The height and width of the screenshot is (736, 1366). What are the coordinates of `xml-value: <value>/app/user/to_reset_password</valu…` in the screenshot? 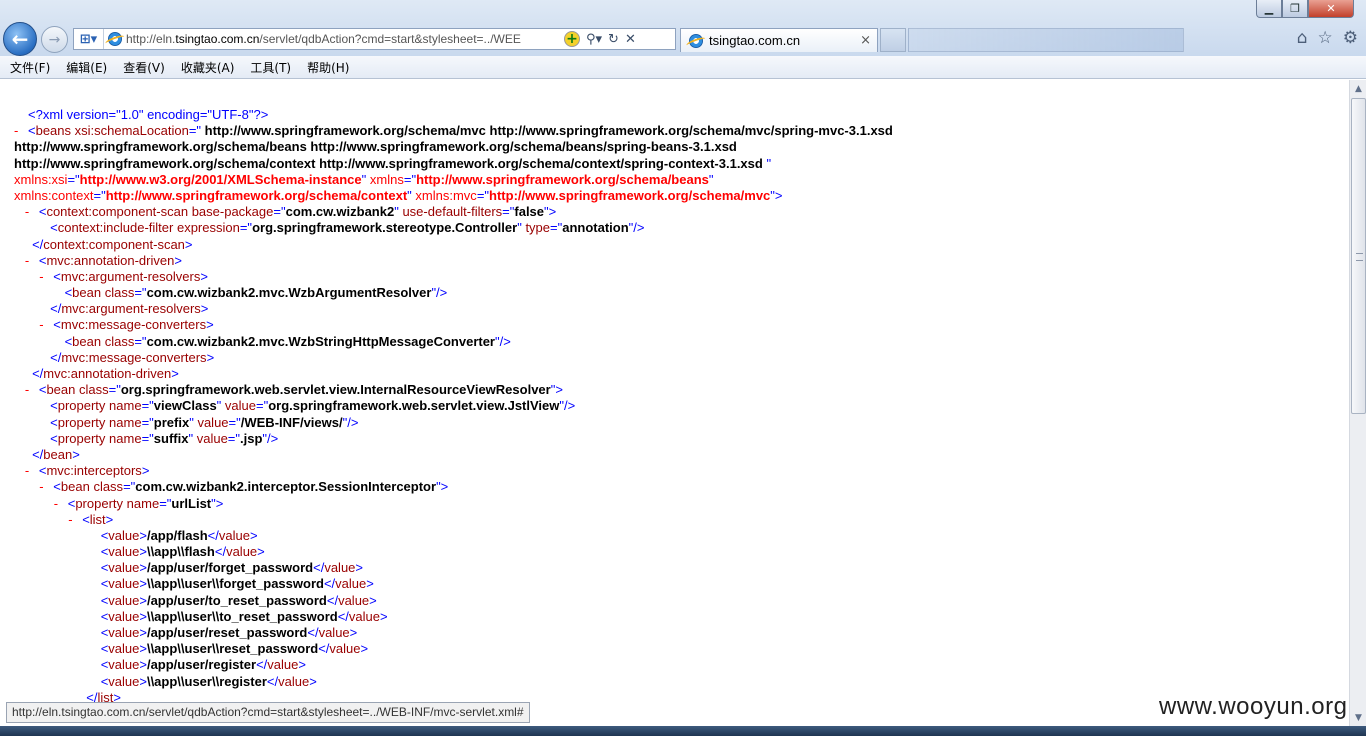 It's located at (238, 600).